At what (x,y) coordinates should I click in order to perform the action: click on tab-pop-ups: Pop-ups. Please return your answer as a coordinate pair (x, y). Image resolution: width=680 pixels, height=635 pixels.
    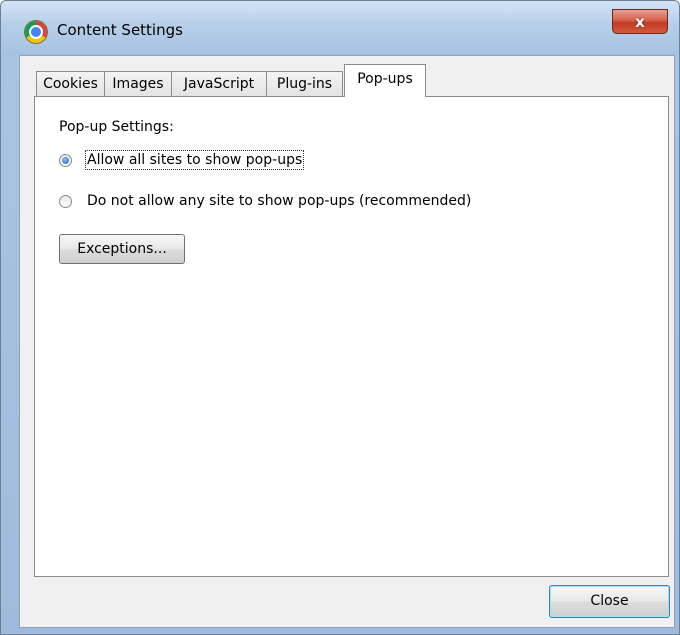
    Looking at the image, I should click on (385, 80).